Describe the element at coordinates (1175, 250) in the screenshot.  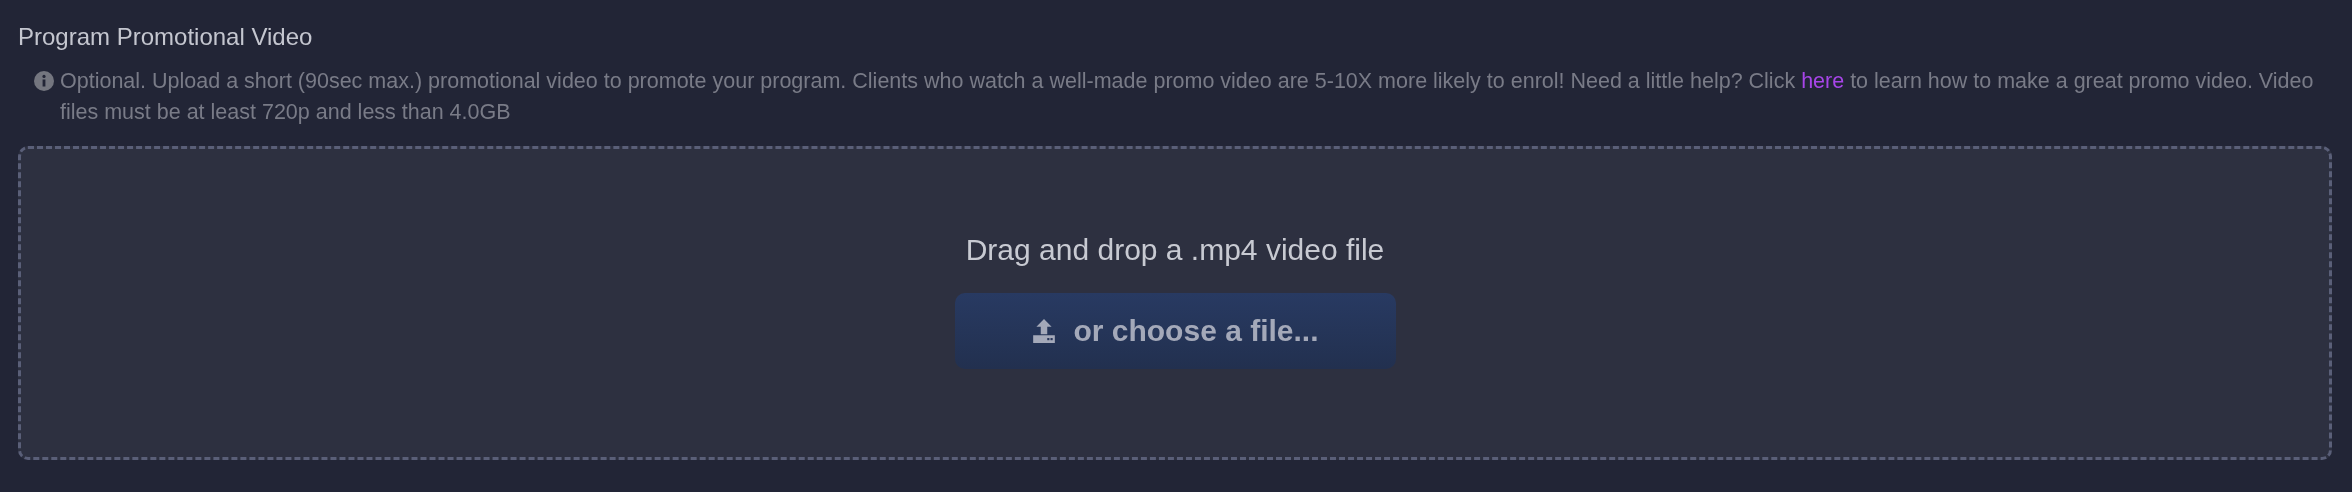
I see `drop-prompt: Drag and drop a .mp4 video file` at that location.